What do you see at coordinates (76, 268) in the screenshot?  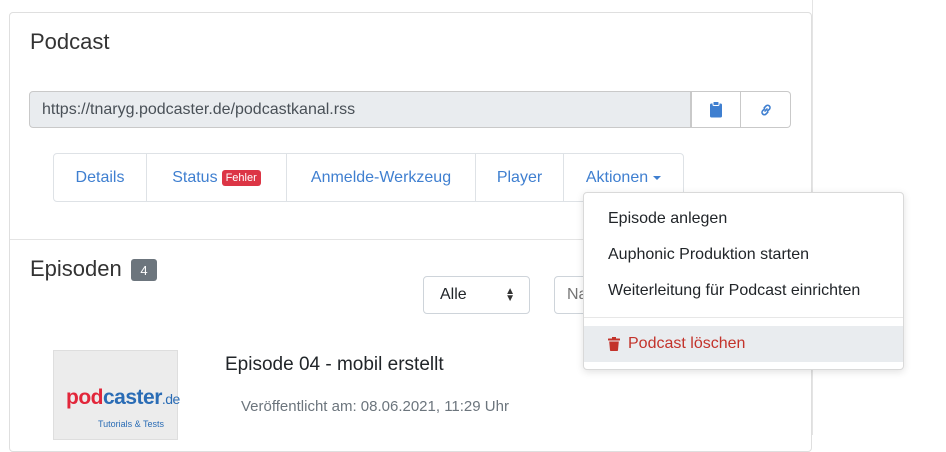 I see `episodes-title: Episoden` at bounding box center [76, 268].